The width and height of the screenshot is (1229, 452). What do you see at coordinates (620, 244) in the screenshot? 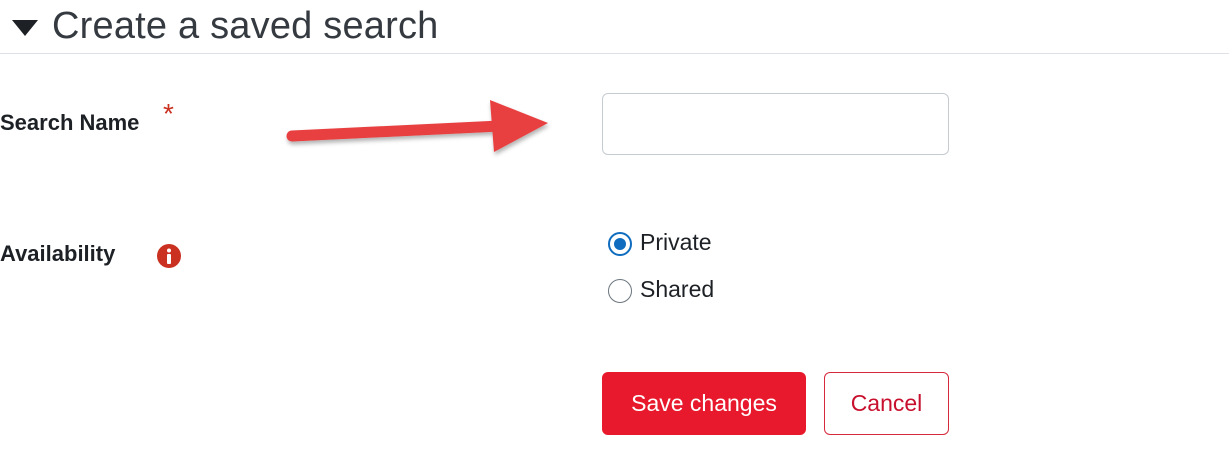
I see `radio-private-button` at bounding box center [620, 244].